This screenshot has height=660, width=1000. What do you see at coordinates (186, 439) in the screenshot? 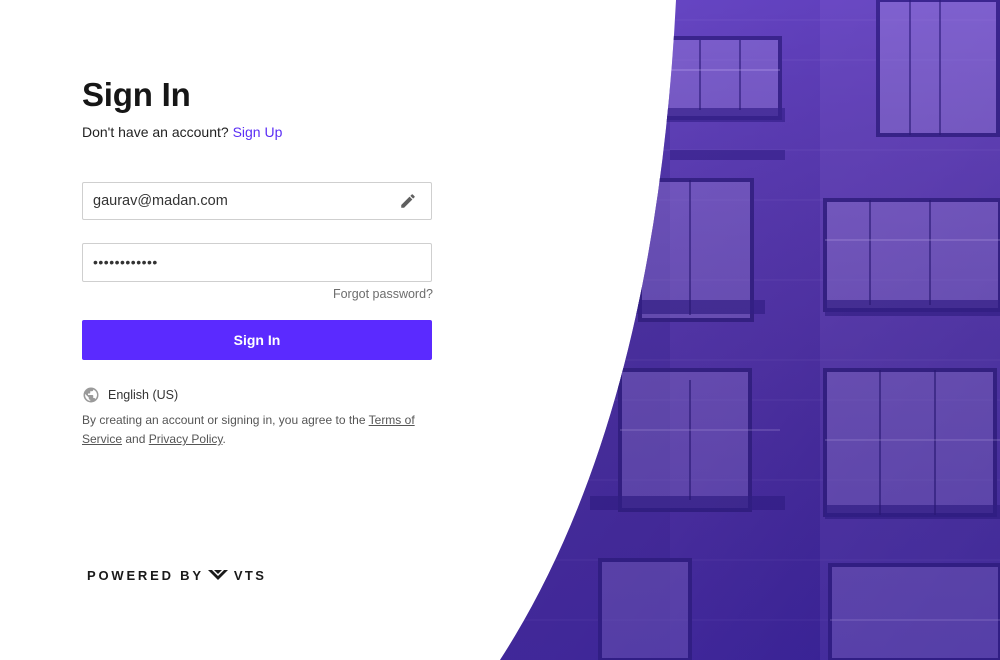
I see `privacy-policy-link: Privacy Policy` at bounding box center [186, 439].